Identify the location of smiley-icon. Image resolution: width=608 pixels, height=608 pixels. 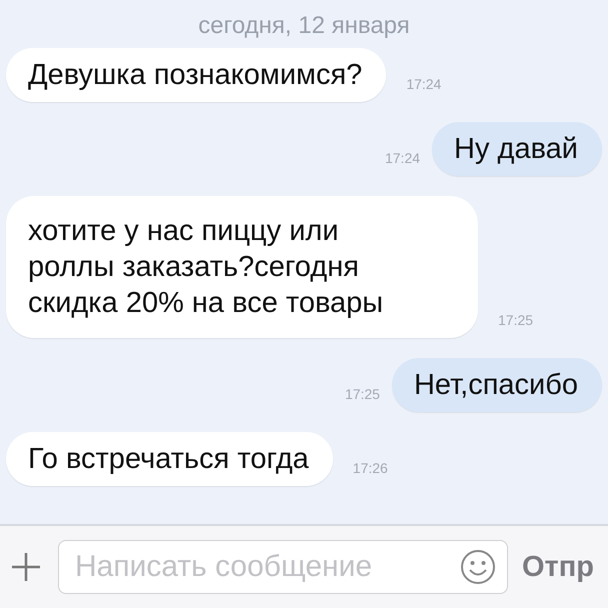
(478, 567).